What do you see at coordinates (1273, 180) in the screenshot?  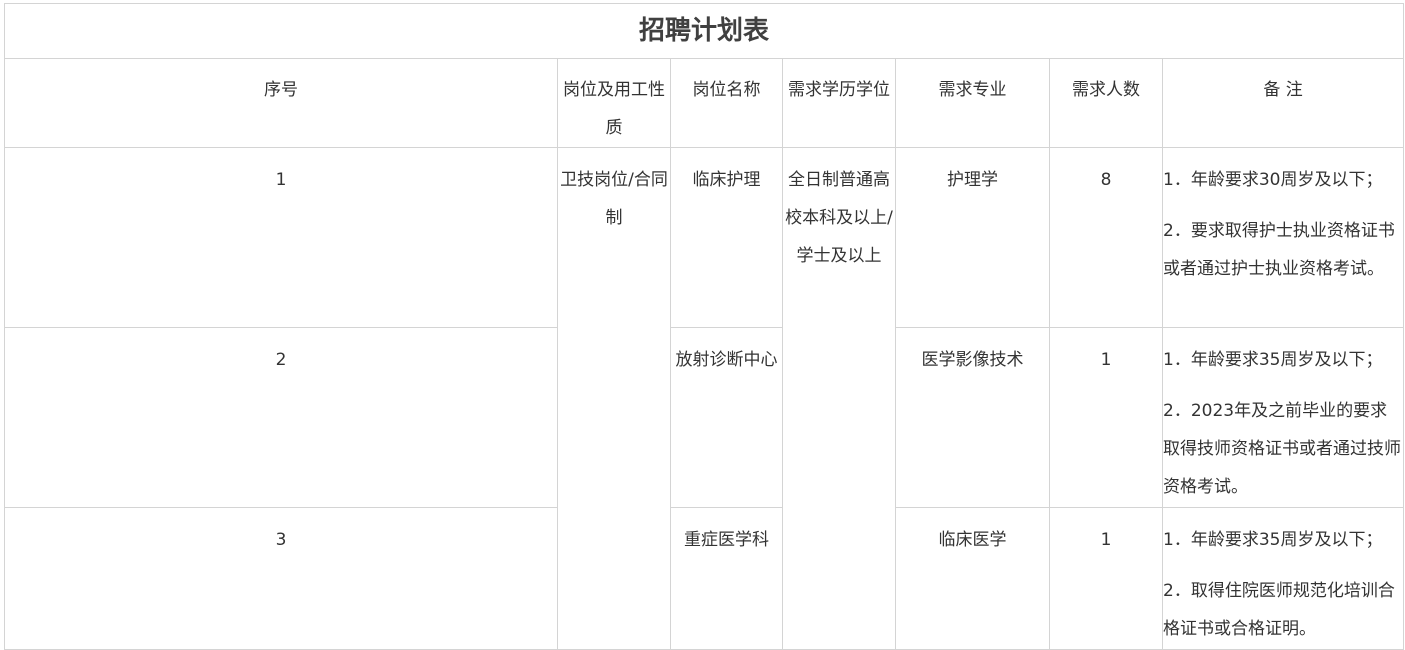 I see `note-line: 1．年龄要求30周岁及以下；` at bounding box center [1273, 180].